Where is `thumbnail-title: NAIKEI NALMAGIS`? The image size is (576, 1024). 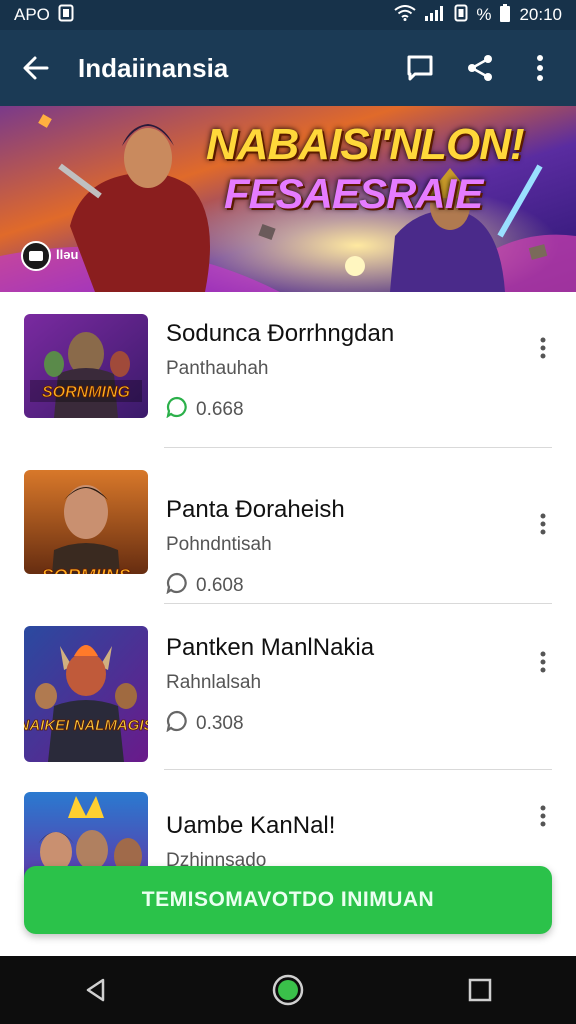
thumbnail-title: NAIKEI NALMAGIS is located at coordinates (86, 725).